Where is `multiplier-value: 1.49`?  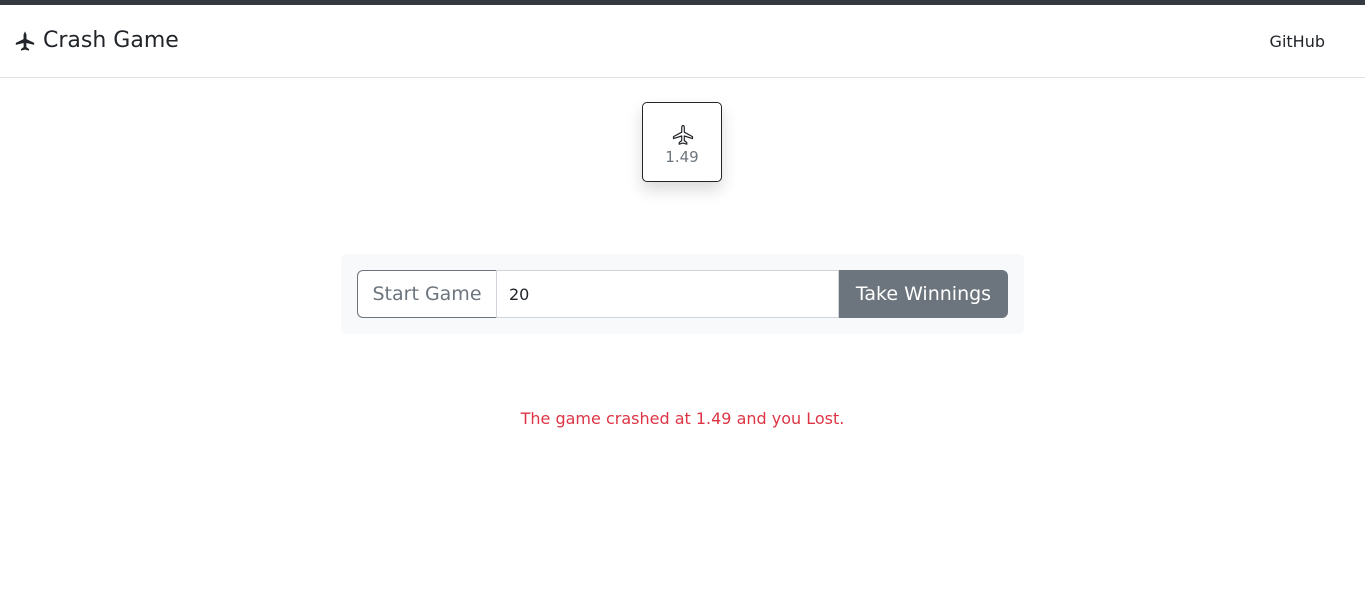
multiplier-value: 1.49 is located at coordinates (682, 157).